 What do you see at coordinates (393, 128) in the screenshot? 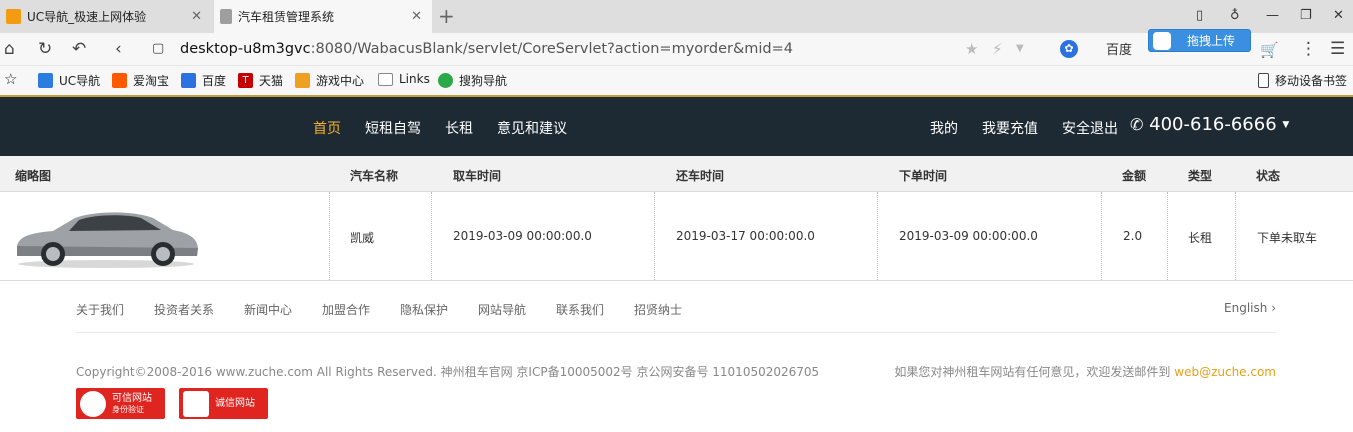
I see `nav-short-rent: 短租自驾` at bounding box center [393, 128].